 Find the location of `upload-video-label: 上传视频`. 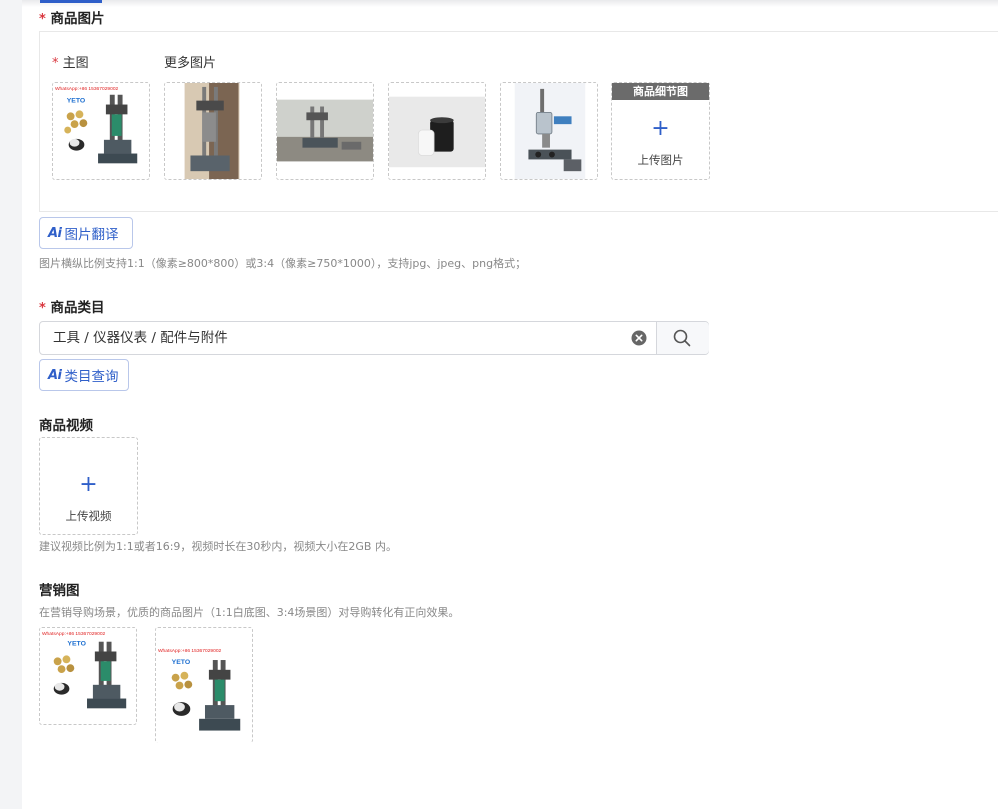

upload-video-label: 上传视频 is located at coordinates (88, 516).